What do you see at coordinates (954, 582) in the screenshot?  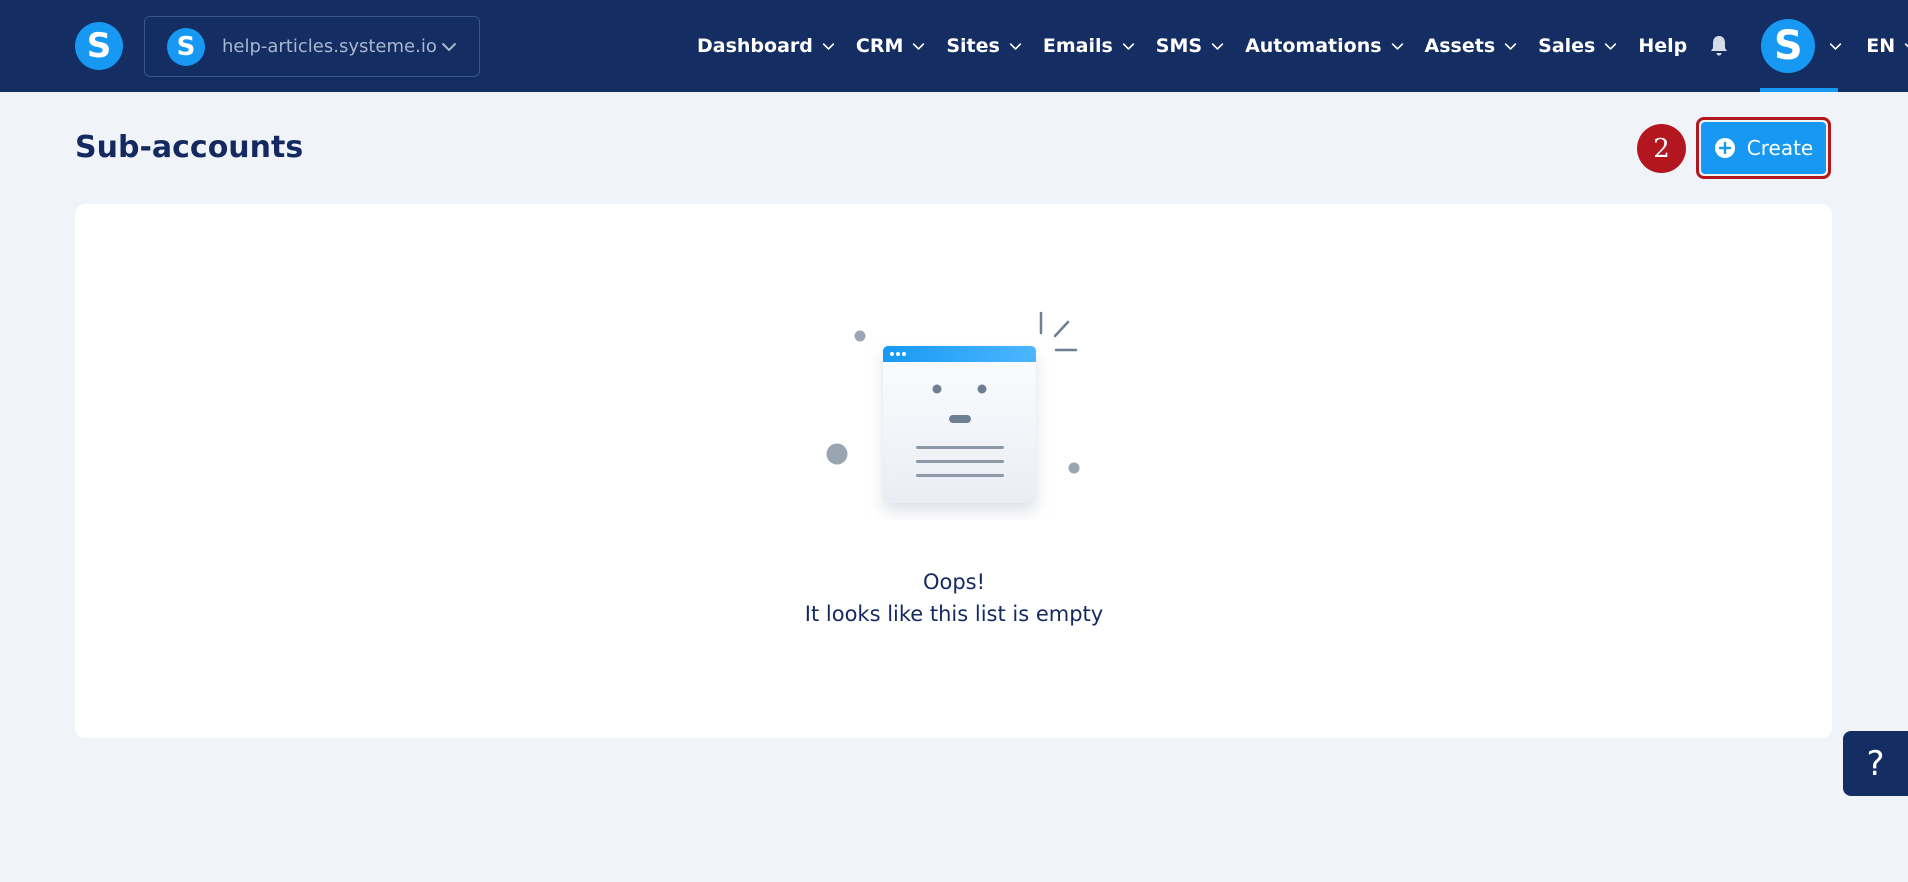 I see `empty-state-title: Oops!` at bounding box center [954, 582].